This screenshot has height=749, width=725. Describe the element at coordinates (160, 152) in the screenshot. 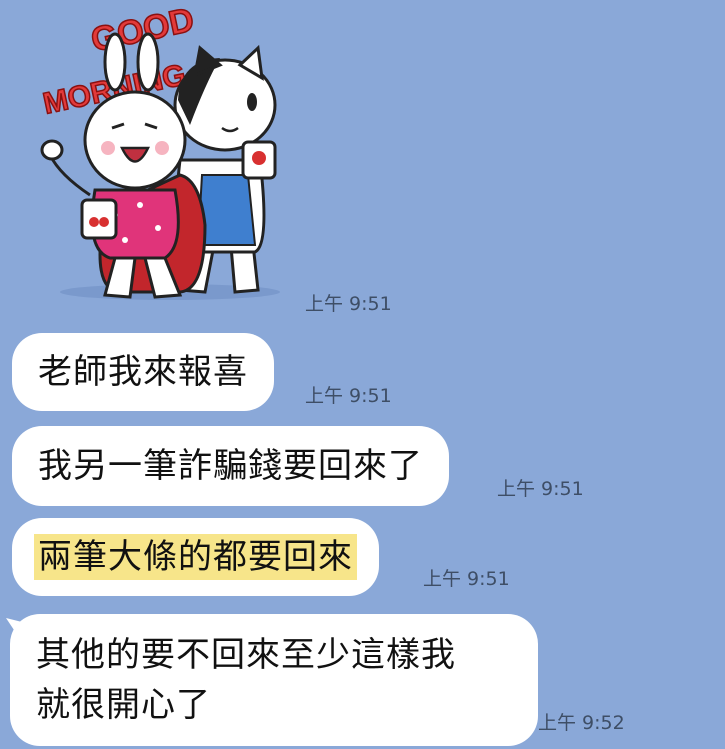

I see `good-morning-sticker-icon: GOOD MORNING` at that location.